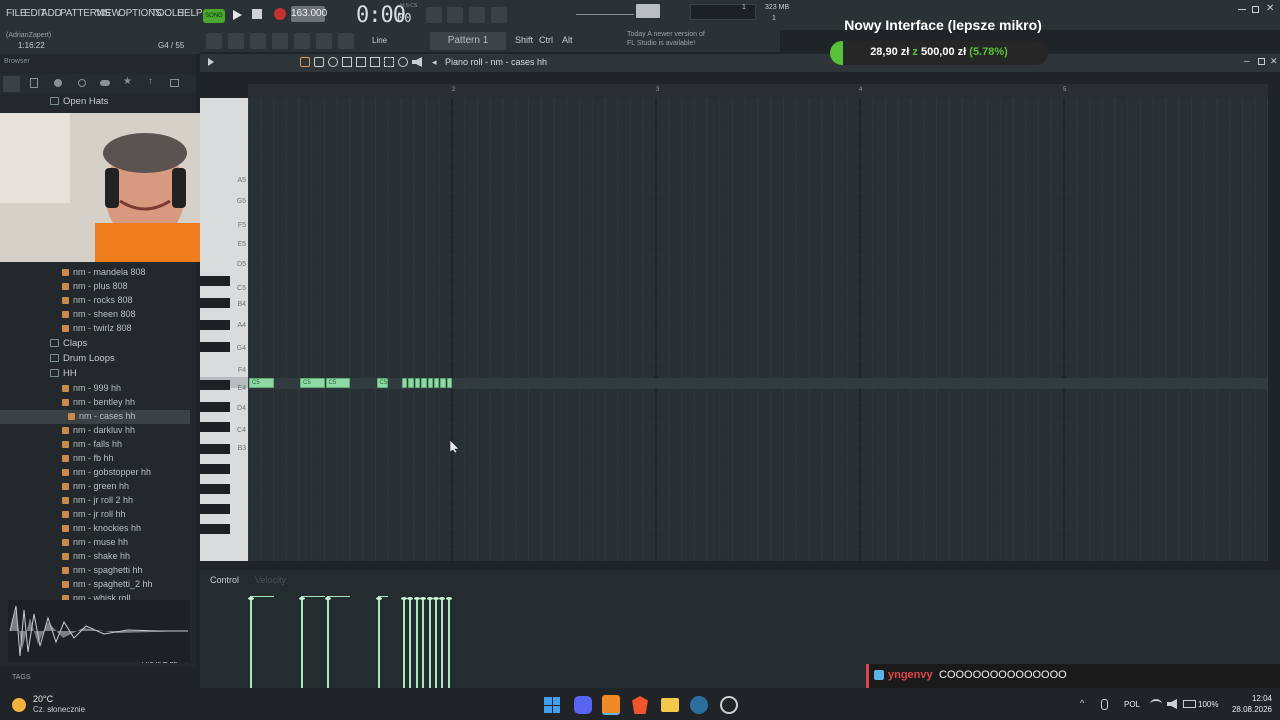  I want to click on browser-file: nm - jr roll 2 hh, so click(95, 501).